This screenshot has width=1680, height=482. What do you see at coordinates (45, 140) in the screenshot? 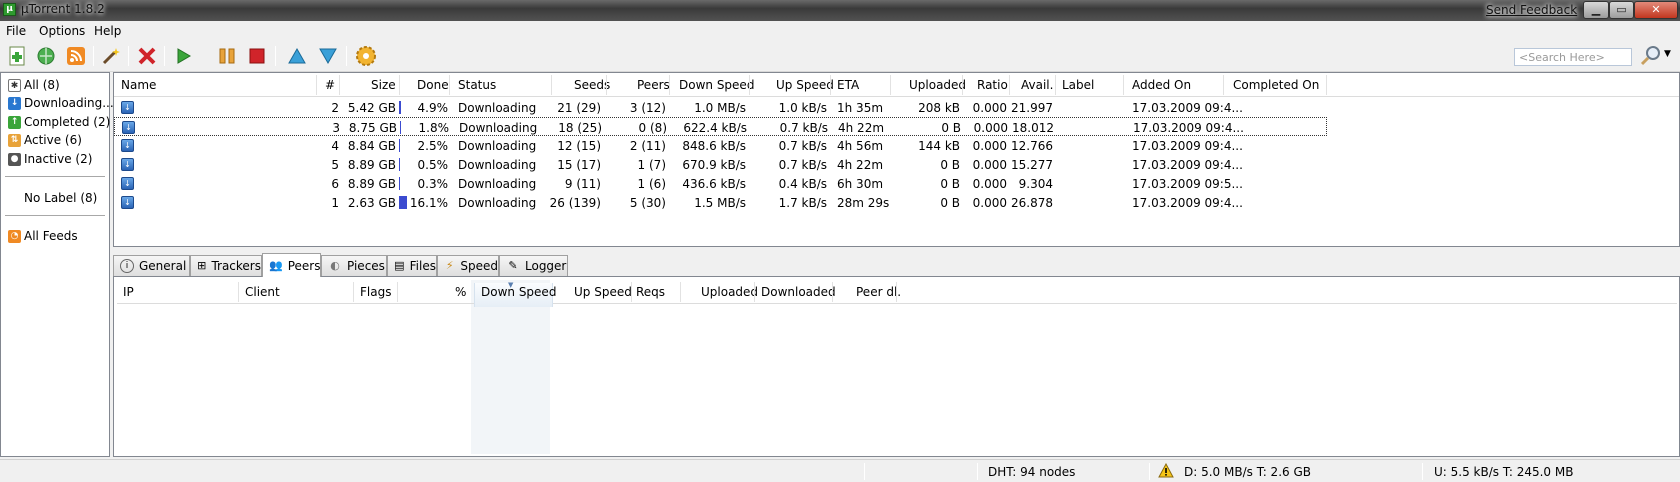
I see `sidebar-item-active: ⇅ Active (6)` at bounding box center [45, 140].